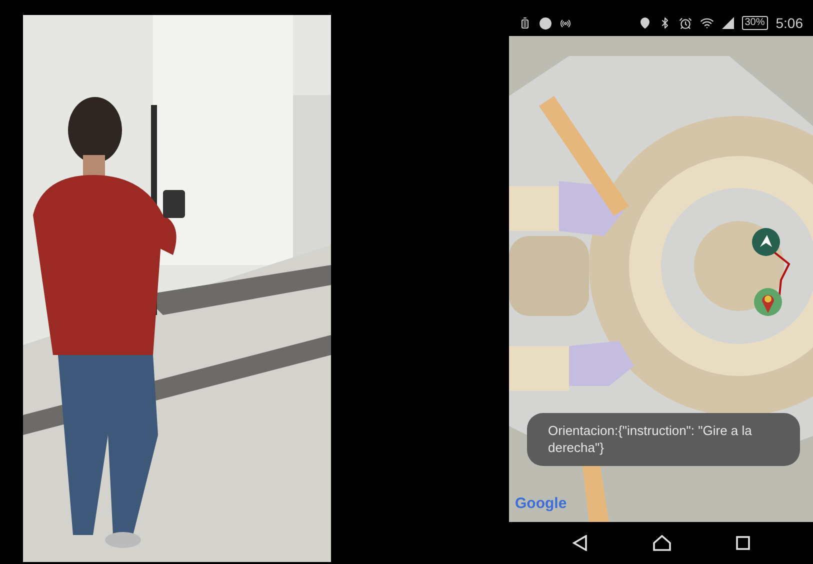 The image size is (813, 564). Describe the element at coordinates (661, 543) in the screenshot. I see `home-button` at that location.